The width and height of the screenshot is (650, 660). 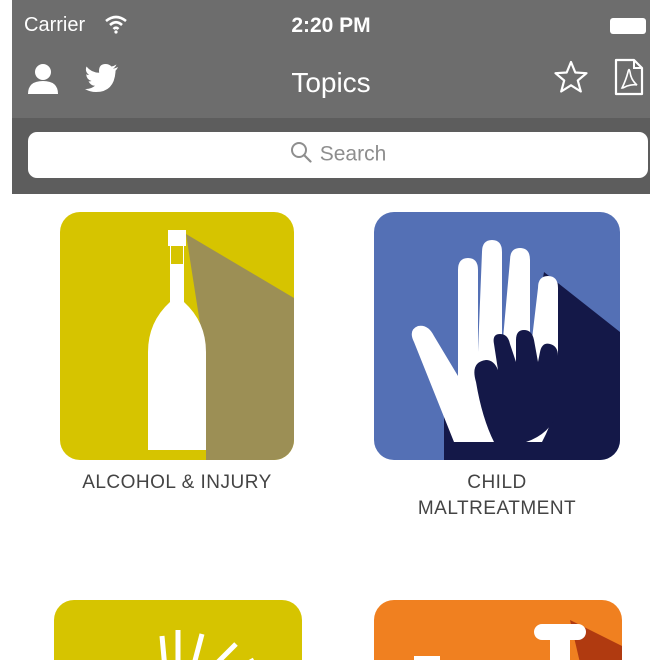 What do you see at coordinates (221, 345) in the screenshot?
I see `bottle-icon` at bounding box center [221, 345].